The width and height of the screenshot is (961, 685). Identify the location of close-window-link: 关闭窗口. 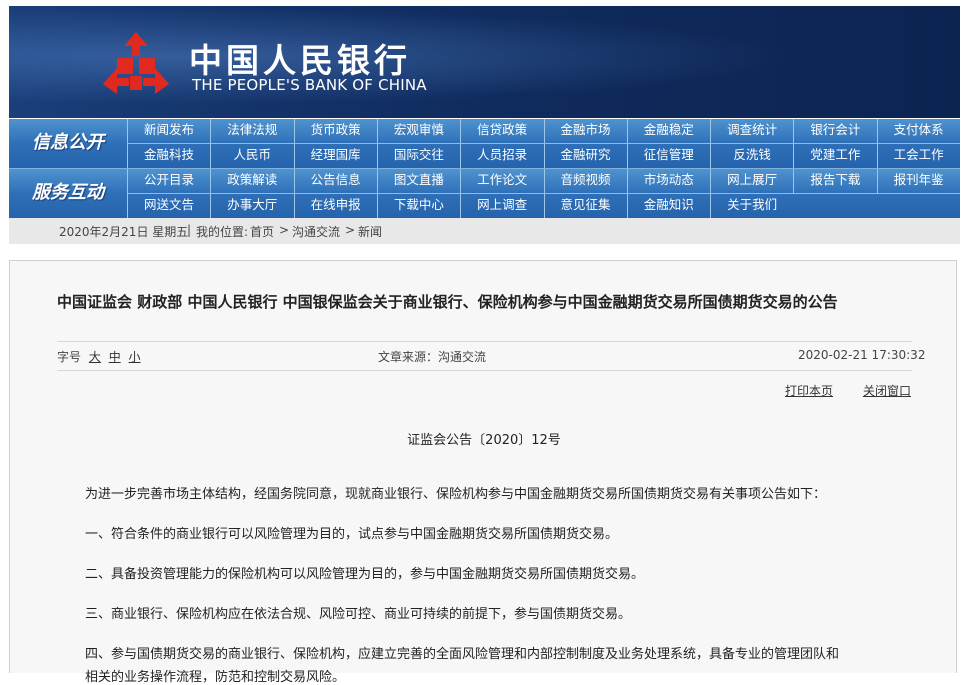
(887, 390).